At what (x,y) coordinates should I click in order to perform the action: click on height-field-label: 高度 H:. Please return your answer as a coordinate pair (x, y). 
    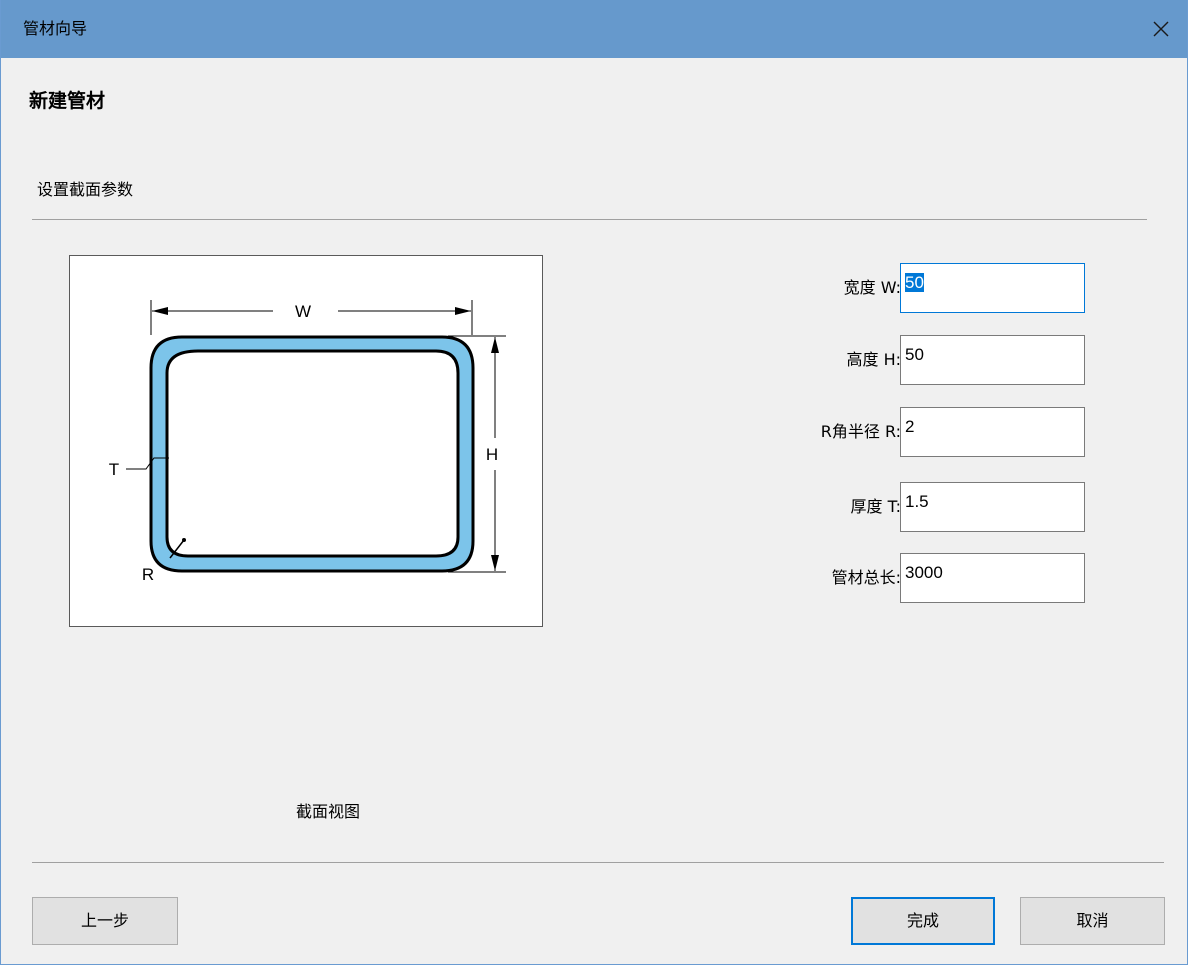
    Looking at the image, I should click on (873, 359).